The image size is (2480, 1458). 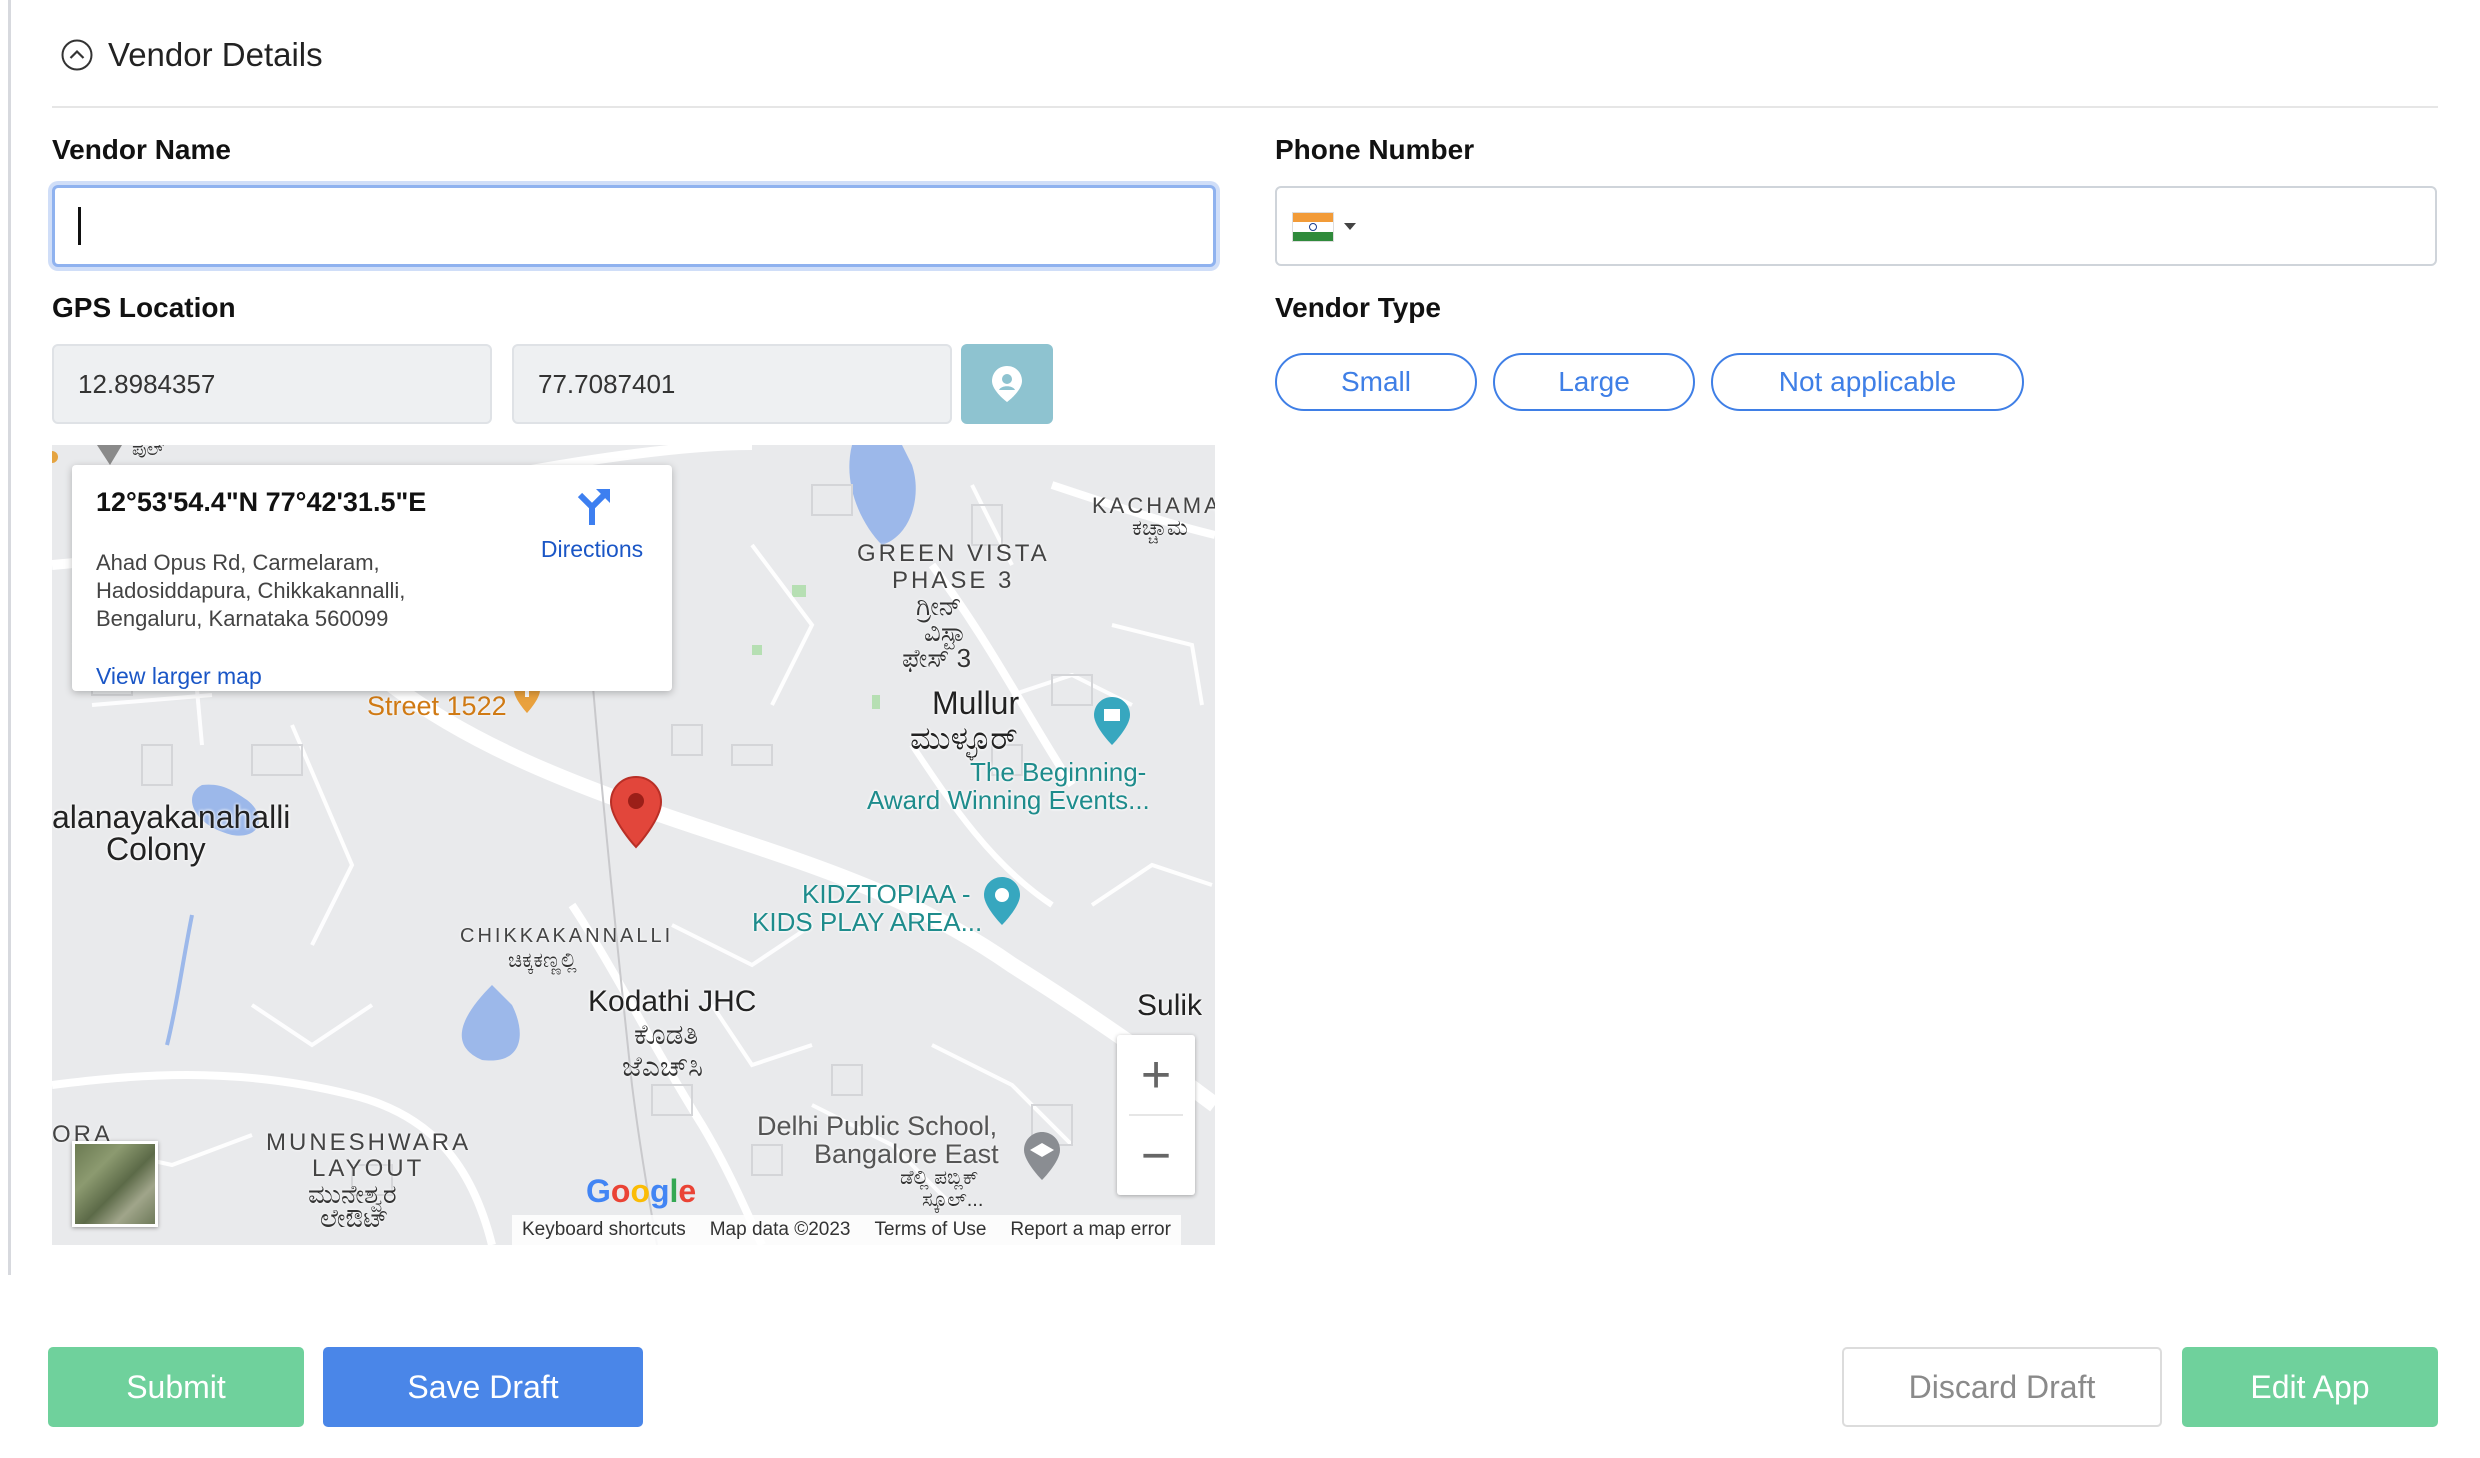 I want to click on vendor-type-small: Small, so click(x=1376, y=382).